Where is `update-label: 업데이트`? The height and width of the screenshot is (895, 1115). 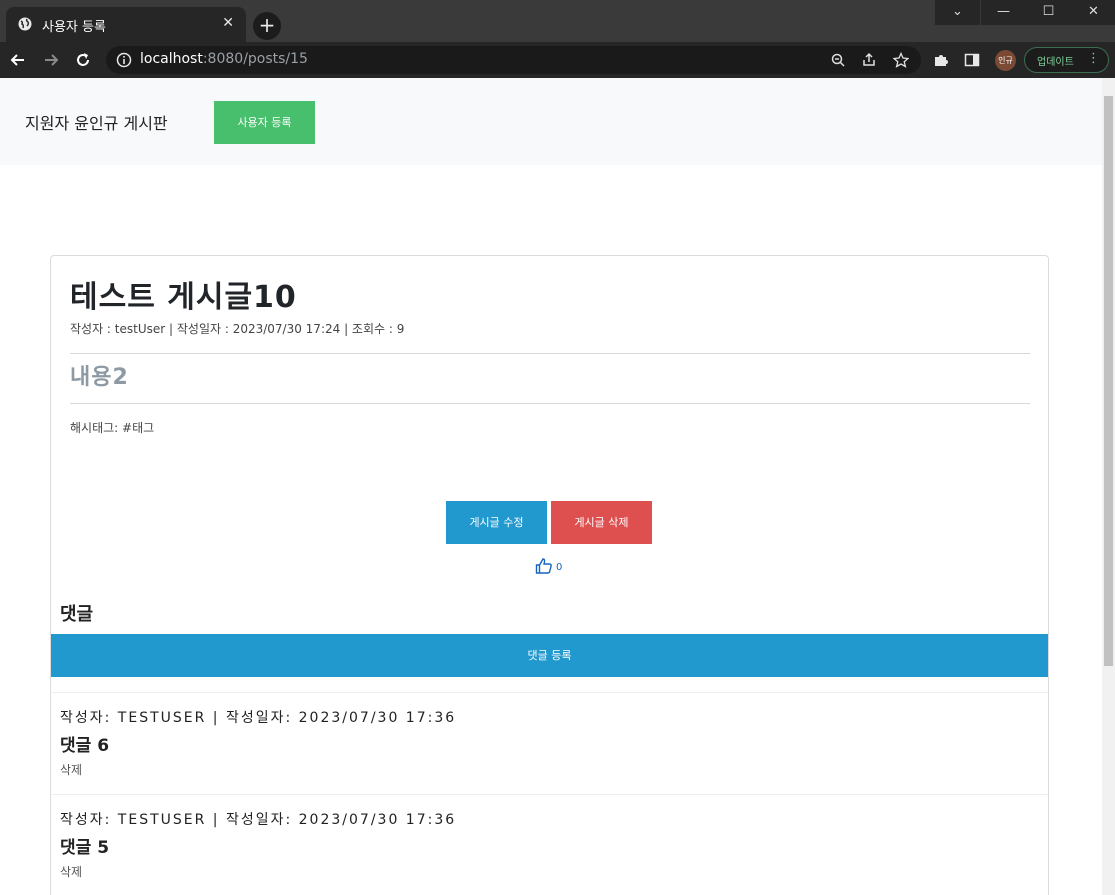 update-label: 업데이트 is located at coordinates (1055, 62).